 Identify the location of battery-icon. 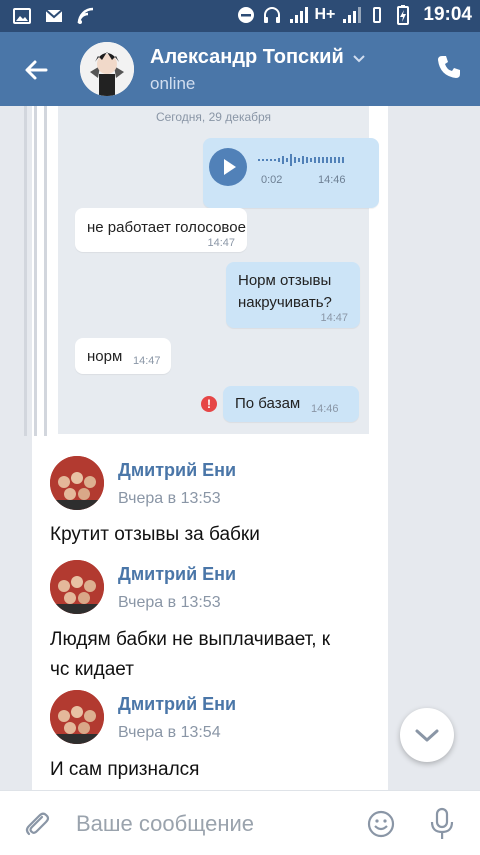
(403, 15).